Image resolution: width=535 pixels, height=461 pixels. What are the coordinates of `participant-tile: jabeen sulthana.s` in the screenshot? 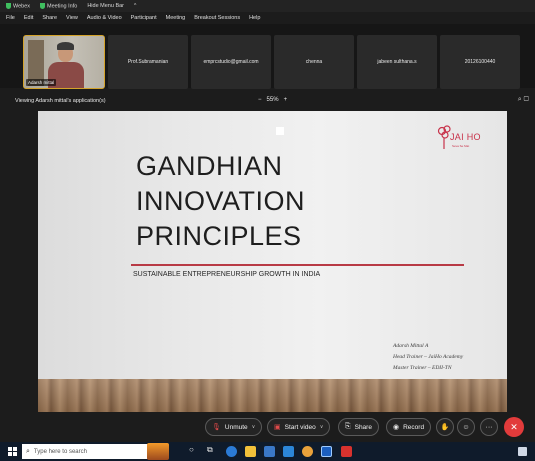 It's located at (397, 62).